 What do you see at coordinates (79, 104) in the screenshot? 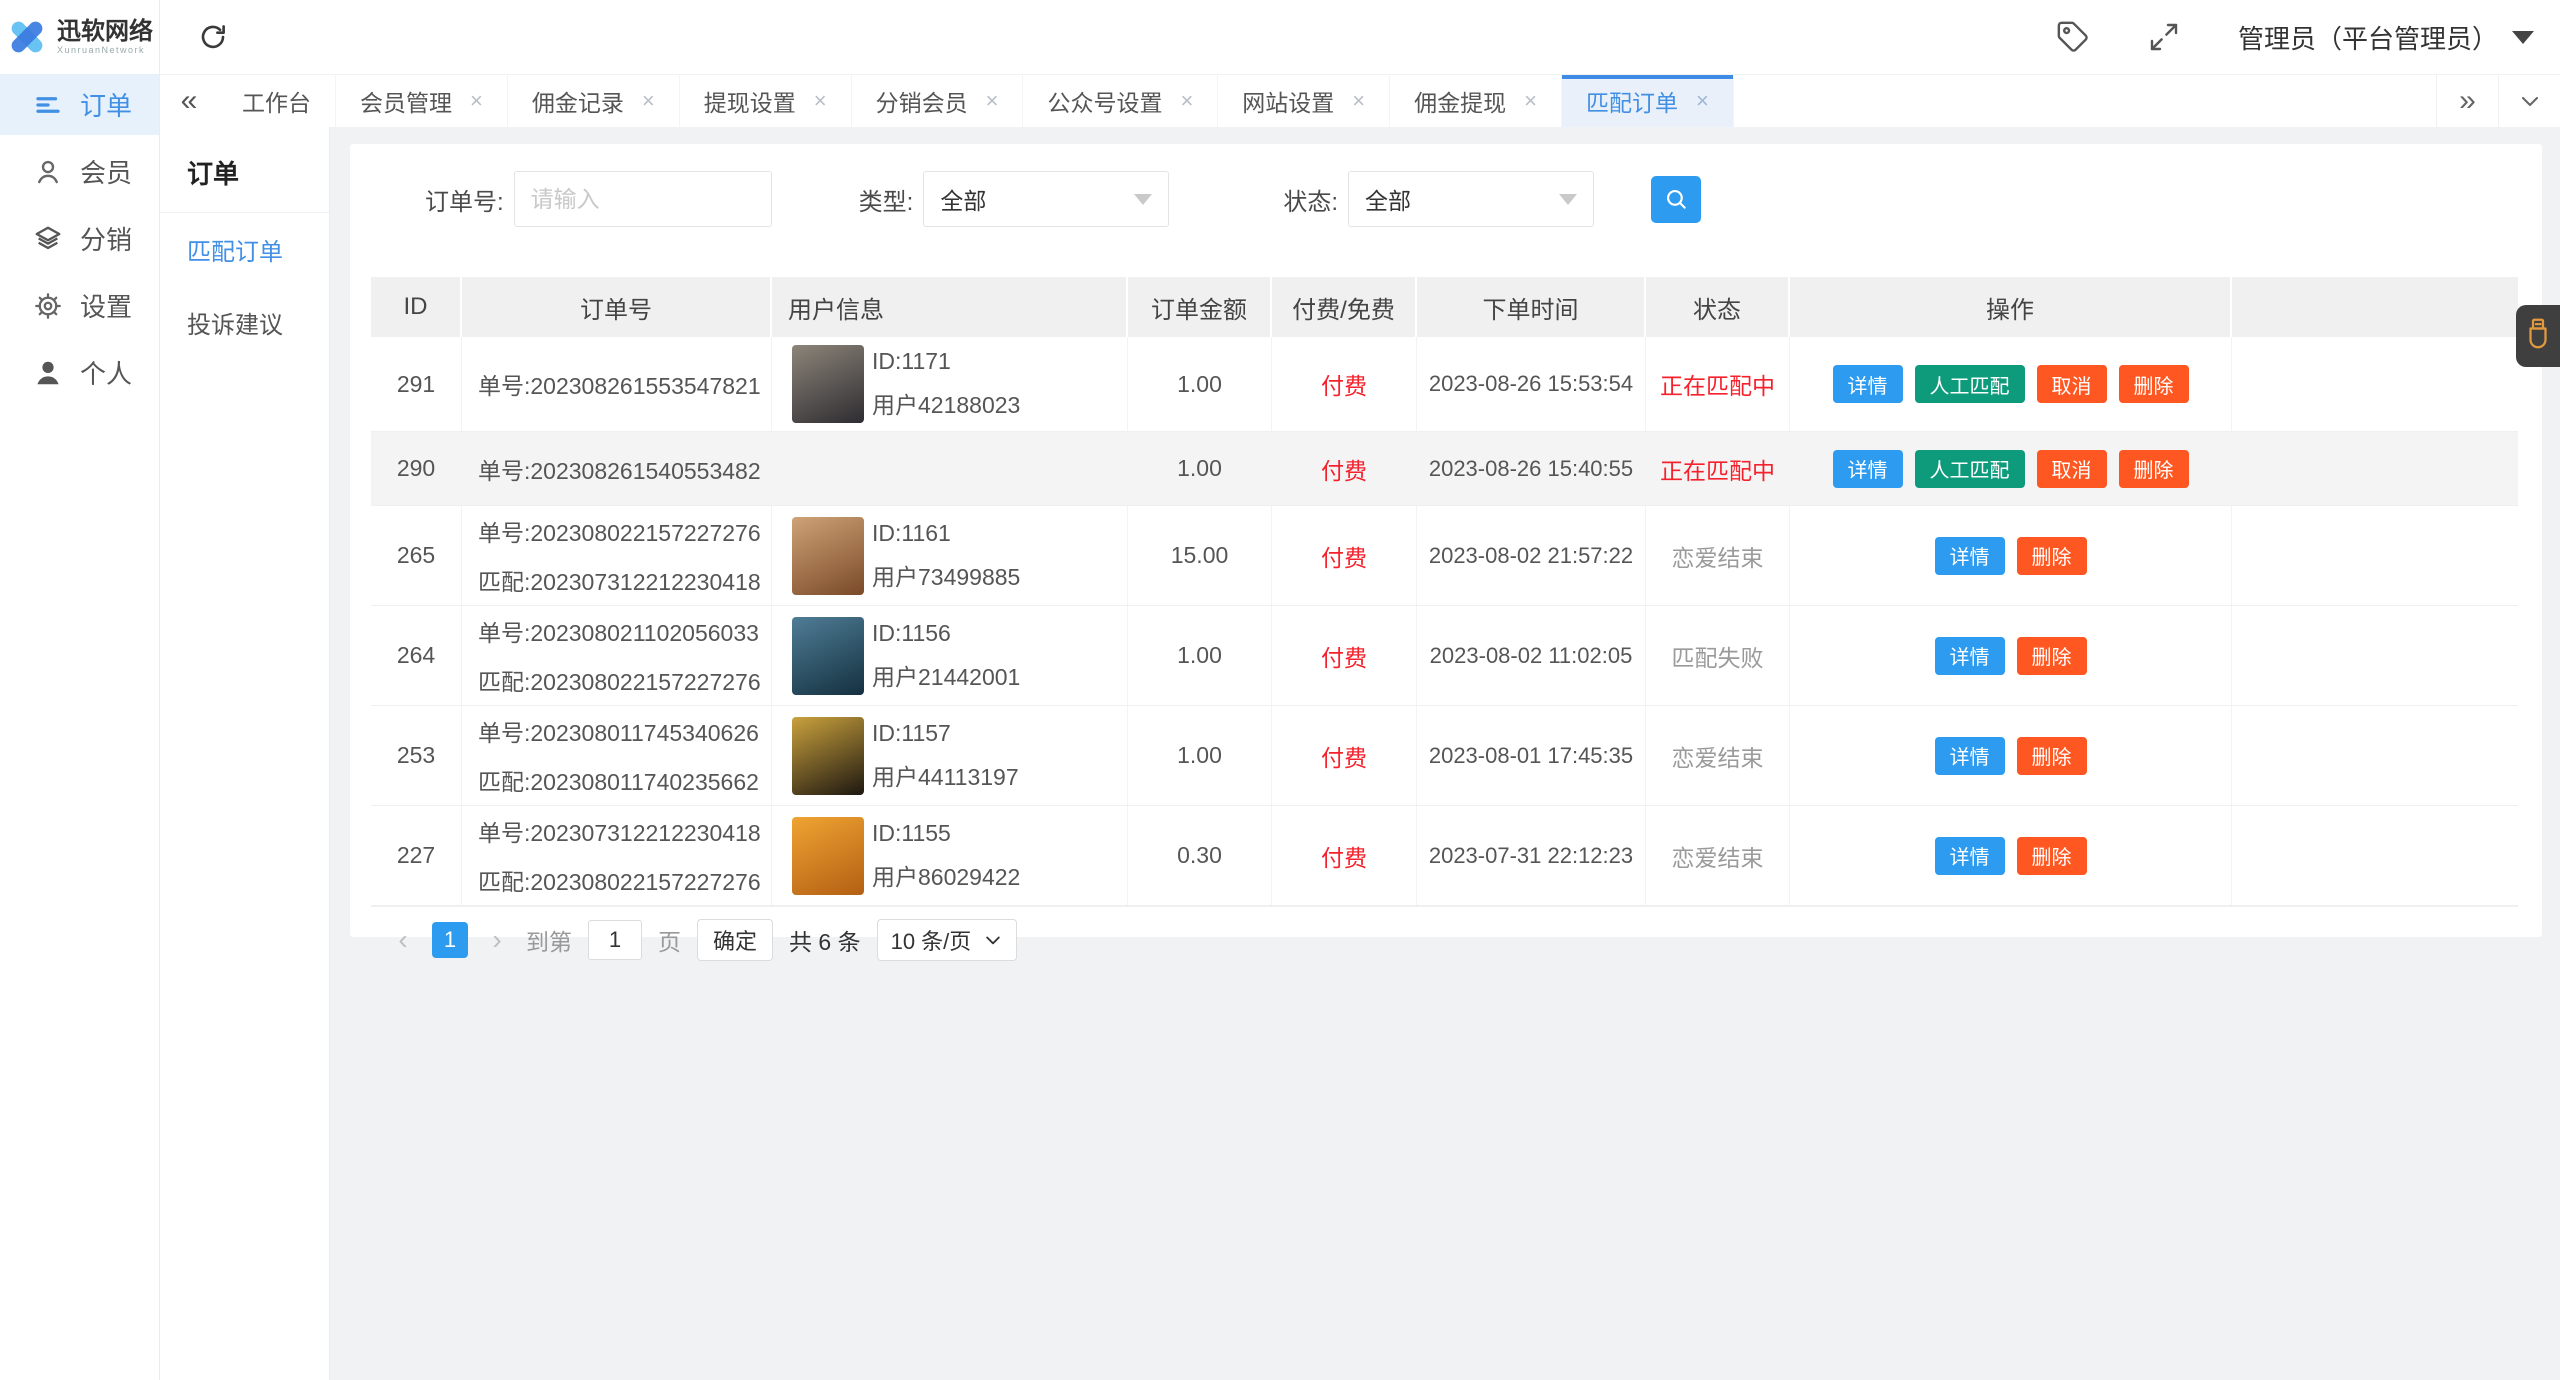
I see `sidebar-item-1: 订单` at bounding box center [79, 104].